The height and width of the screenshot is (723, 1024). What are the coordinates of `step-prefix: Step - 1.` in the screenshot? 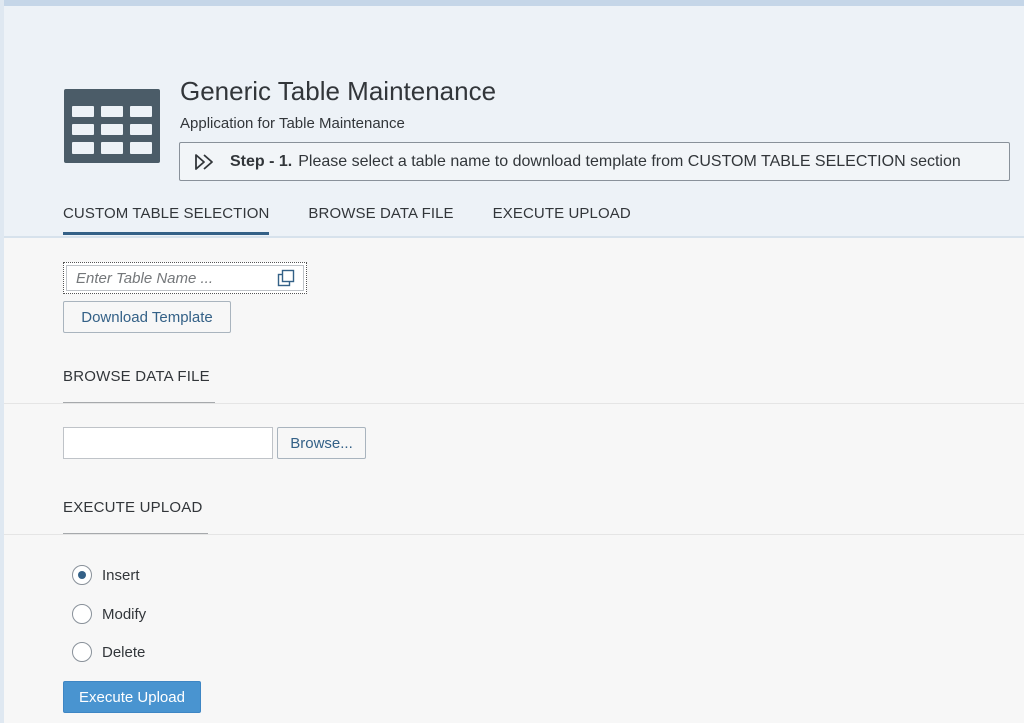 It's located at (261, 161).